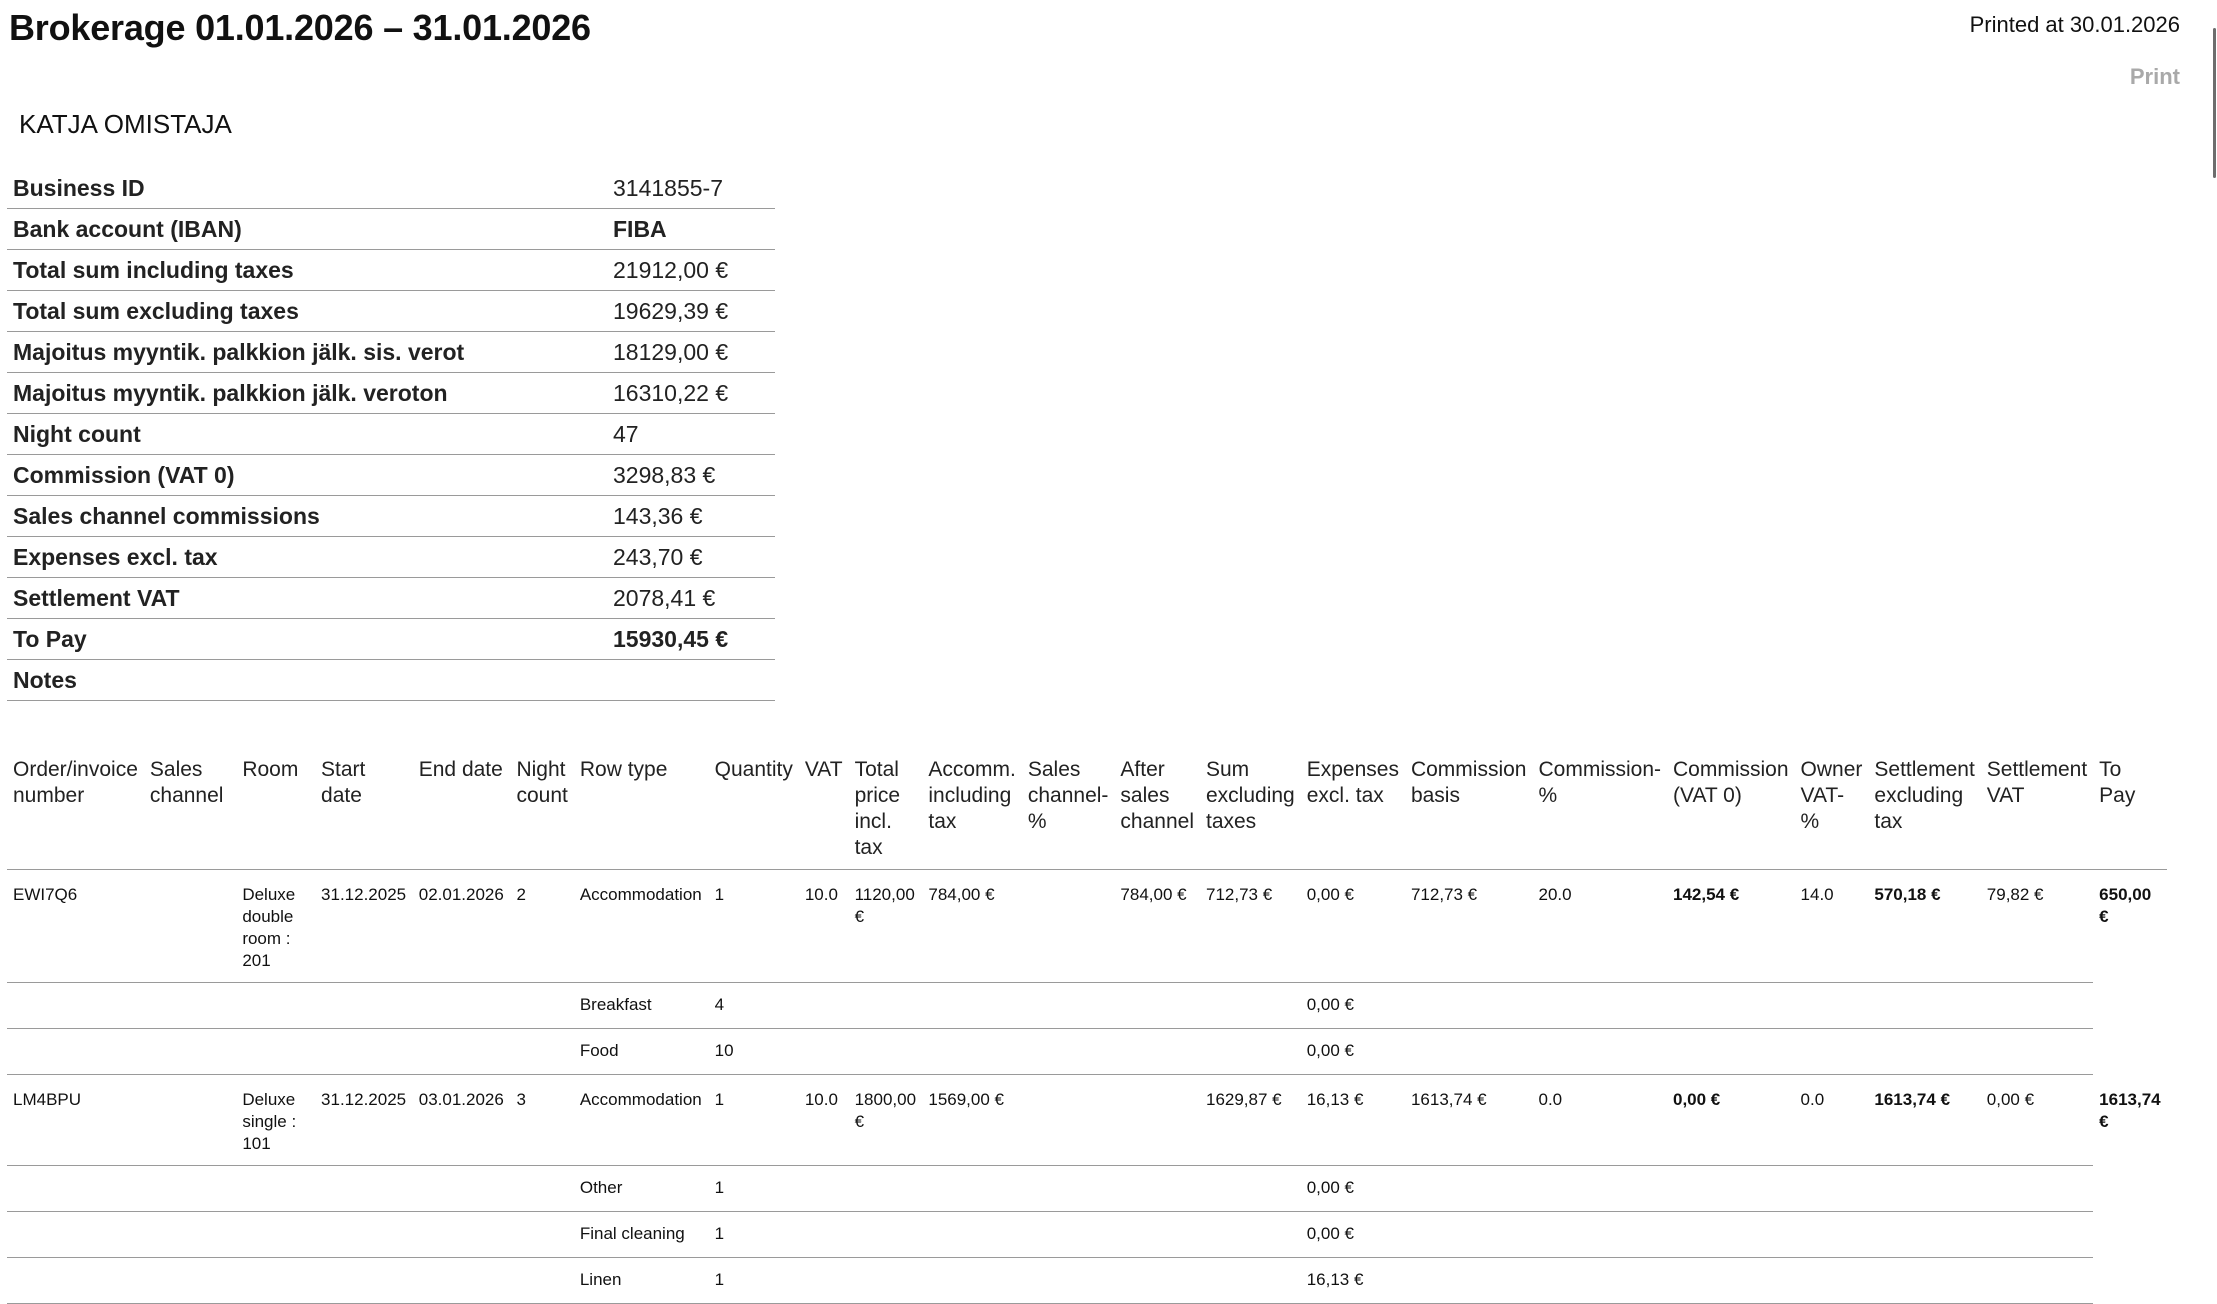 The height and width of the screenshot is (1304, 2217). I want to click on end-date: 03.01.2026, so click(461, 1120).